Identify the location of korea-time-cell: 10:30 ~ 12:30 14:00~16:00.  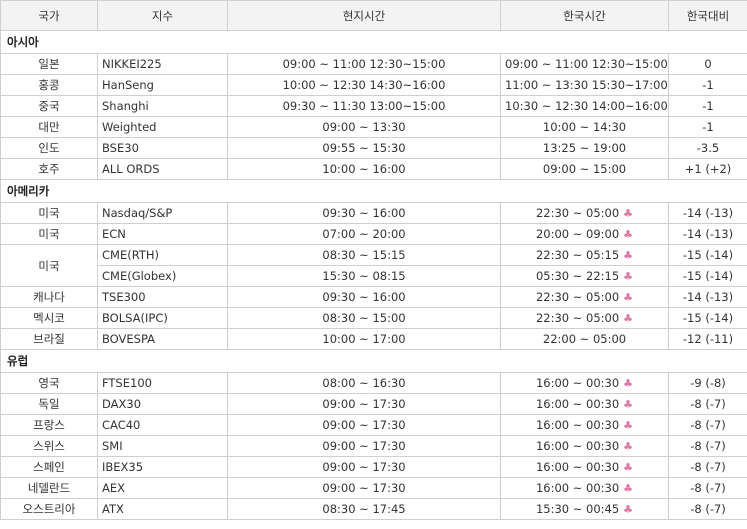
(584, 106).